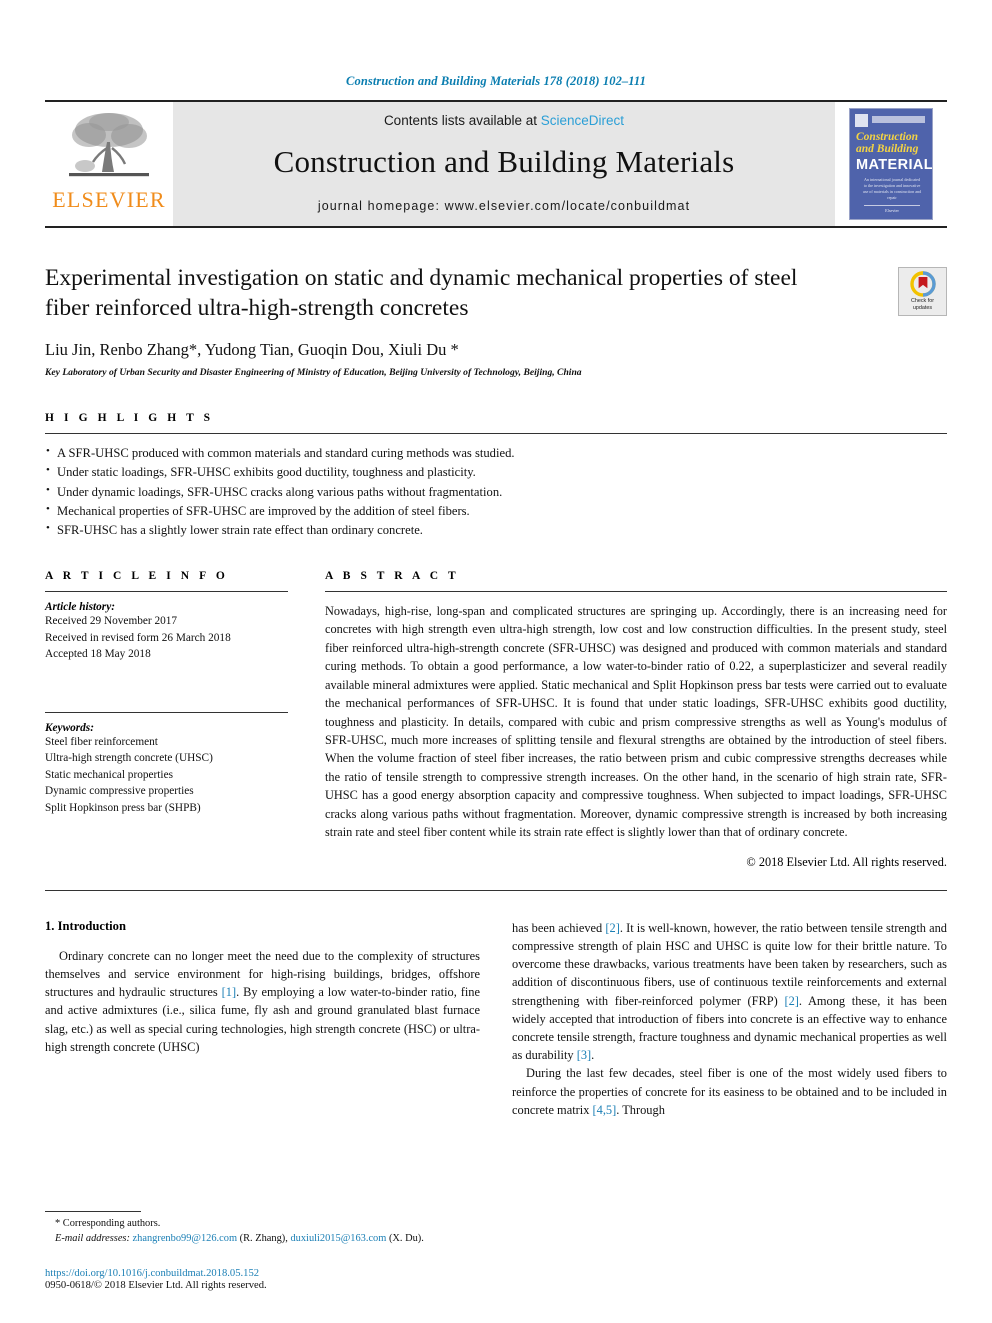  Describe the element at coordinates (584, 1055) in the screenshot. I see `citation-ref: [3]` at that location.